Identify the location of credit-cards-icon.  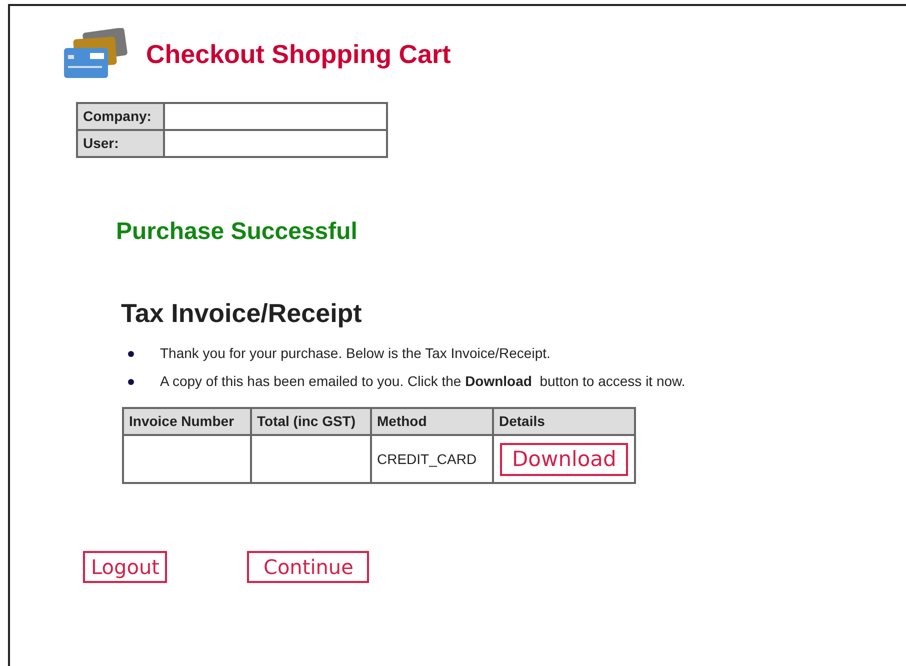
(95, 54).